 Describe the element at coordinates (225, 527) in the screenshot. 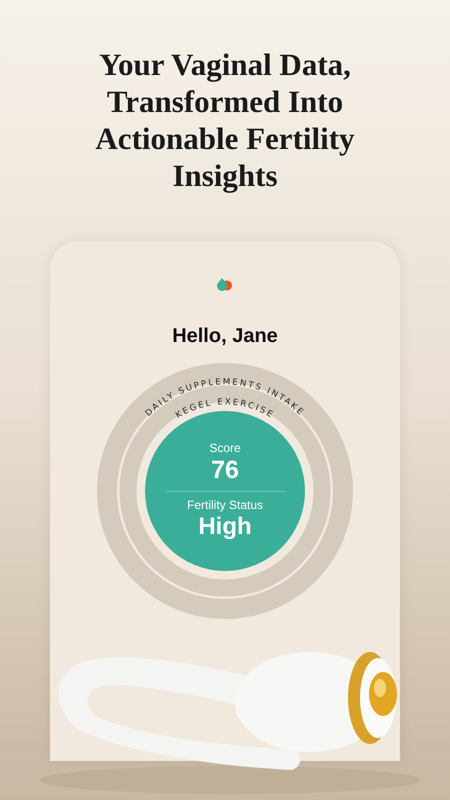

I see `status-value: High` at that location.